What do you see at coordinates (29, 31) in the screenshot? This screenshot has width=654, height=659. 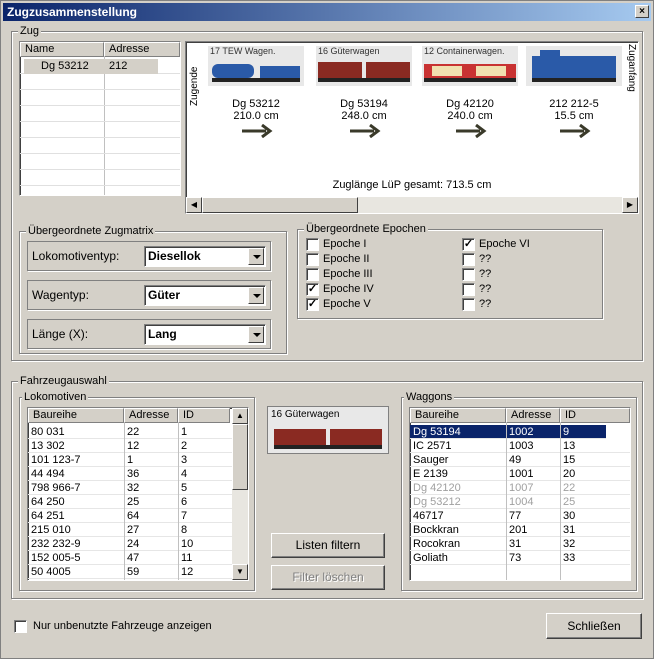 I see `zug-legend: Zug` at bounding box center [29, 31].